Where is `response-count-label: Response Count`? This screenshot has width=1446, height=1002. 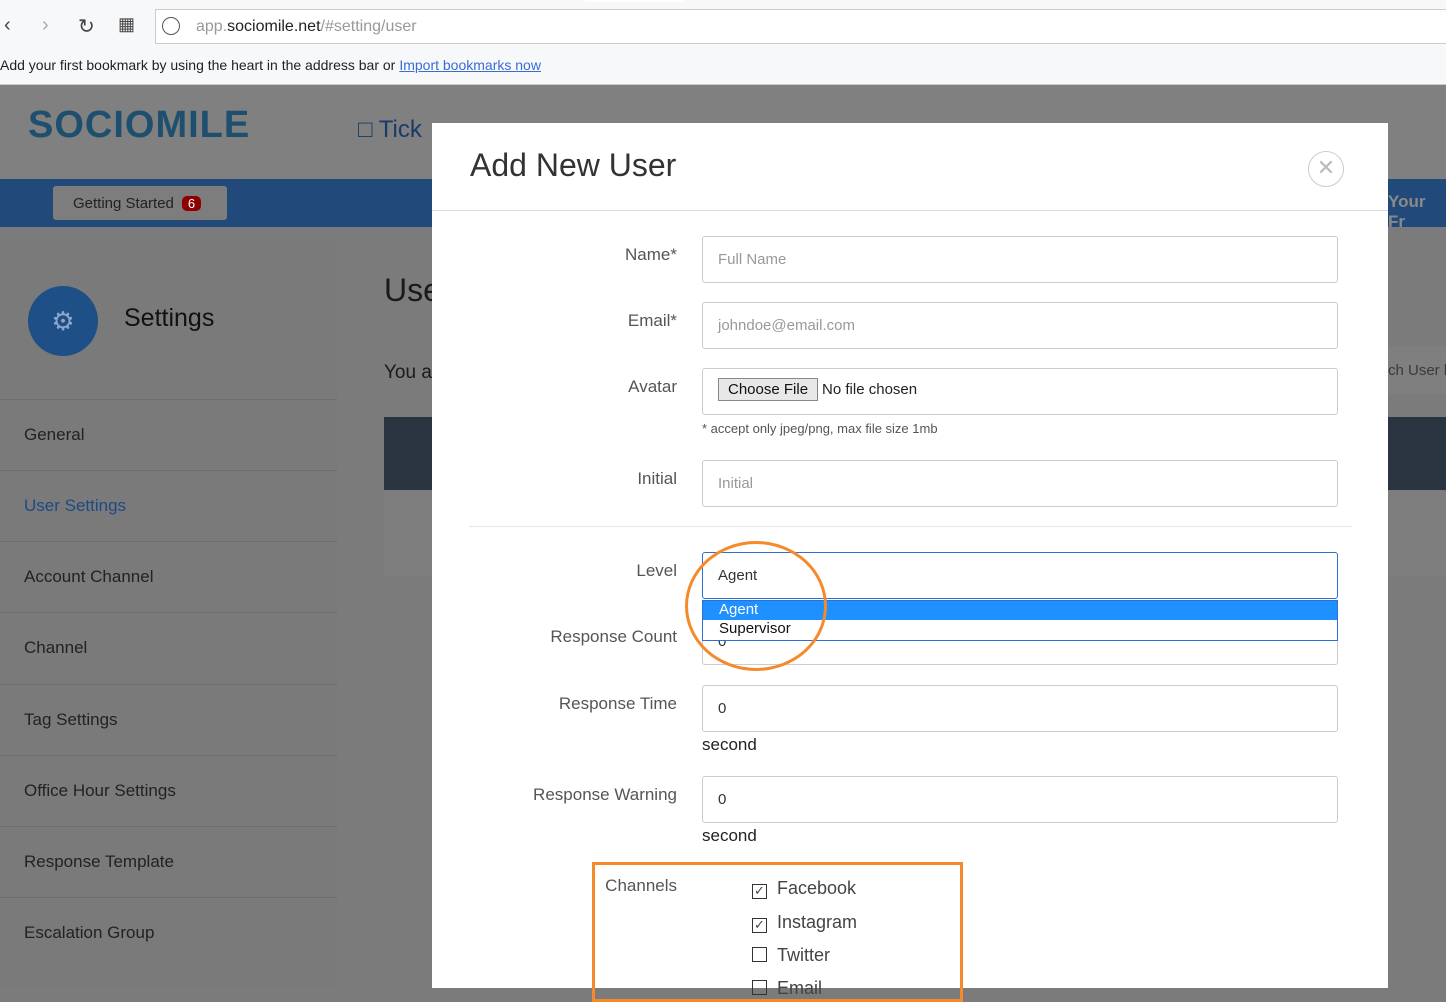 response-count-label: Response Count is located at coordinates (613, 636).